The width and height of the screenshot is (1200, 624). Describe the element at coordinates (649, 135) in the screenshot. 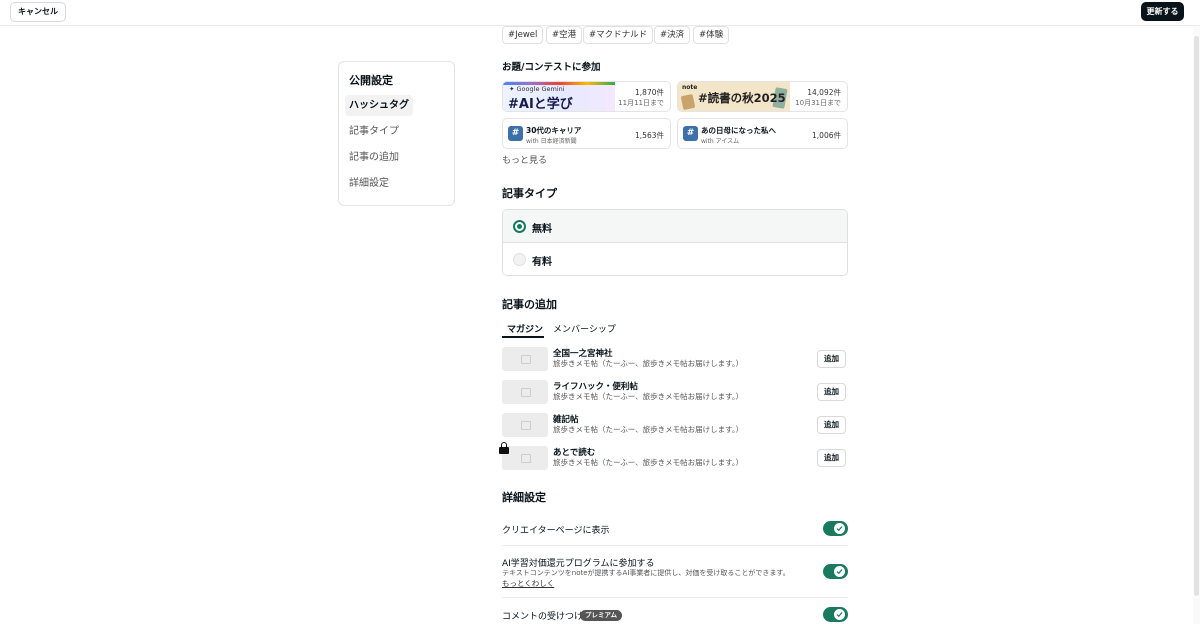

I see `topic-count: 1,563件` at that location.